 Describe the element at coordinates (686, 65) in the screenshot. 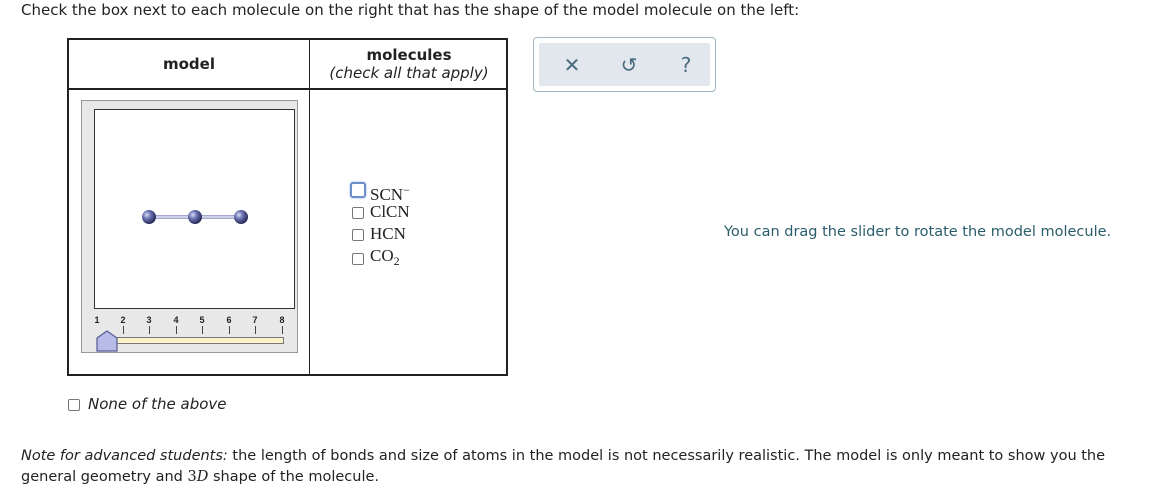

I see `help-icon: ?` at that location.